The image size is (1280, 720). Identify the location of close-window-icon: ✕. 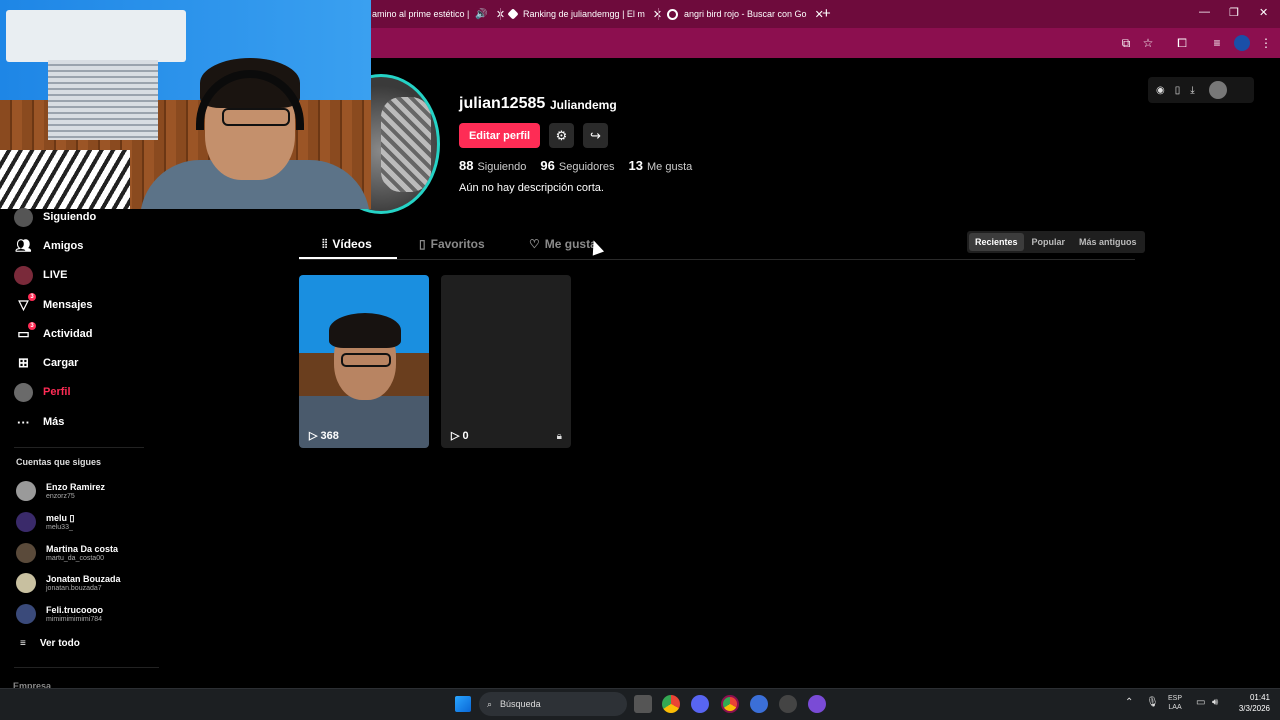
(1263, 12).